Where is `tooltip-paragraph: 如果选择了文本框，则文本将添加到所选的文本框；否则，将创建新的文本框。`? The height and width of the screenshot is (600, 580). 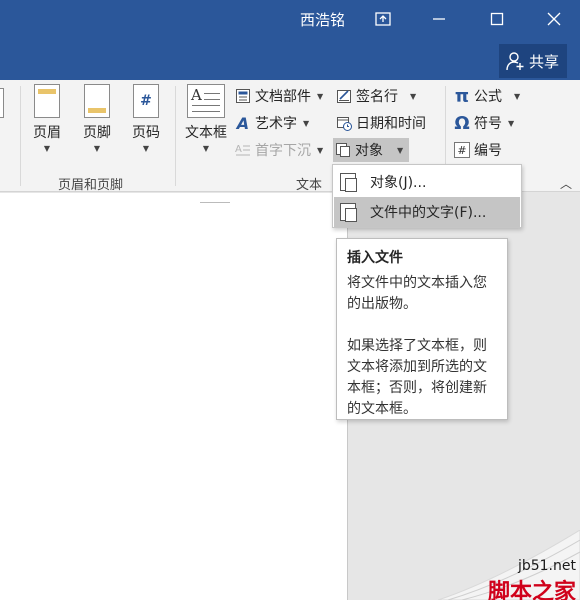 tooltip-paragraph: 如果选择了文本框，则文本将添加到所选的文本框；否则，将创建新的文本框。 is located at coordinates (417, 377).